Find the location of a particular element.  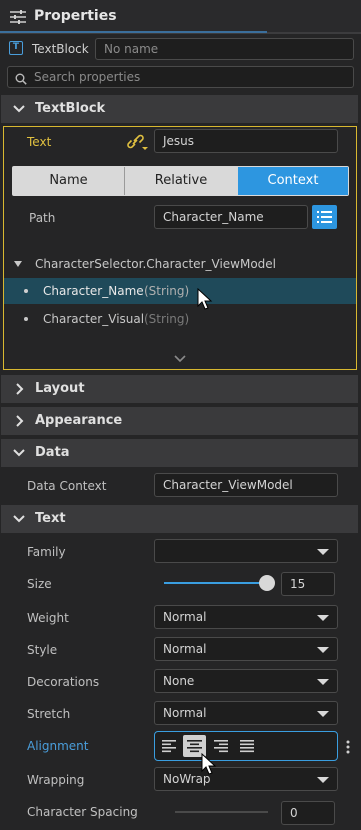

spacing-slider-track is located at coordinates (221, 812).